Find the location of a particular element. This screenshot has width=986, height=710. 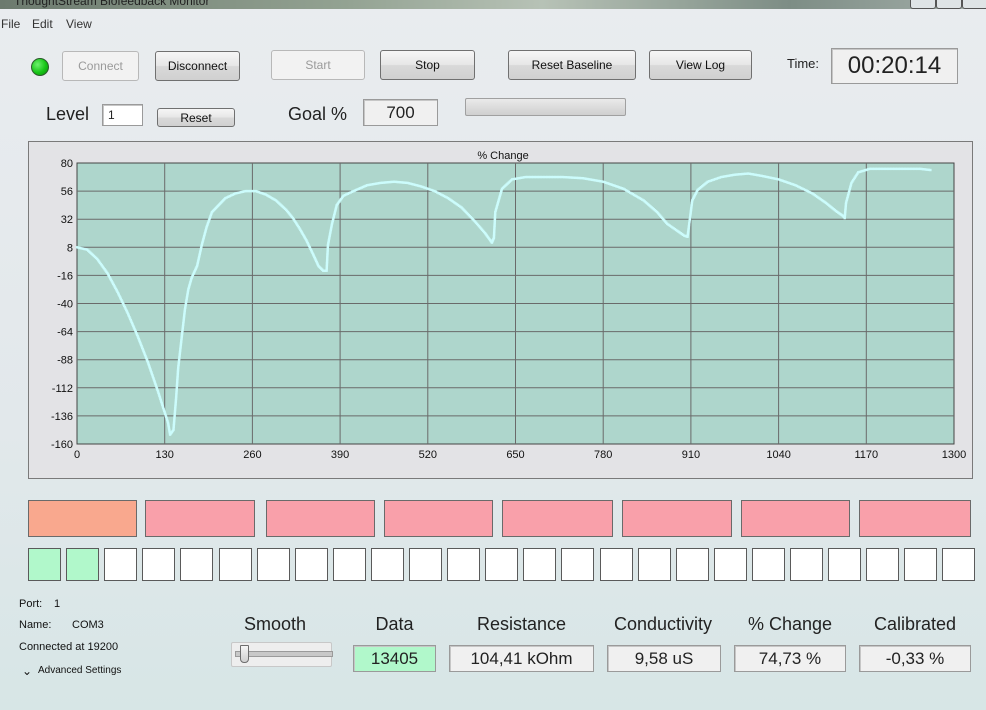

close-button is located at coordinates (974, 4).